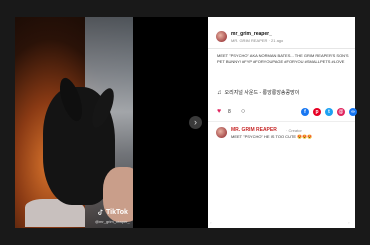 The width and height of the screenshot is (370, 245). Describe the element at coordinates (243, 111) in the screenshot. I see `comment-icon: ○` at that location.